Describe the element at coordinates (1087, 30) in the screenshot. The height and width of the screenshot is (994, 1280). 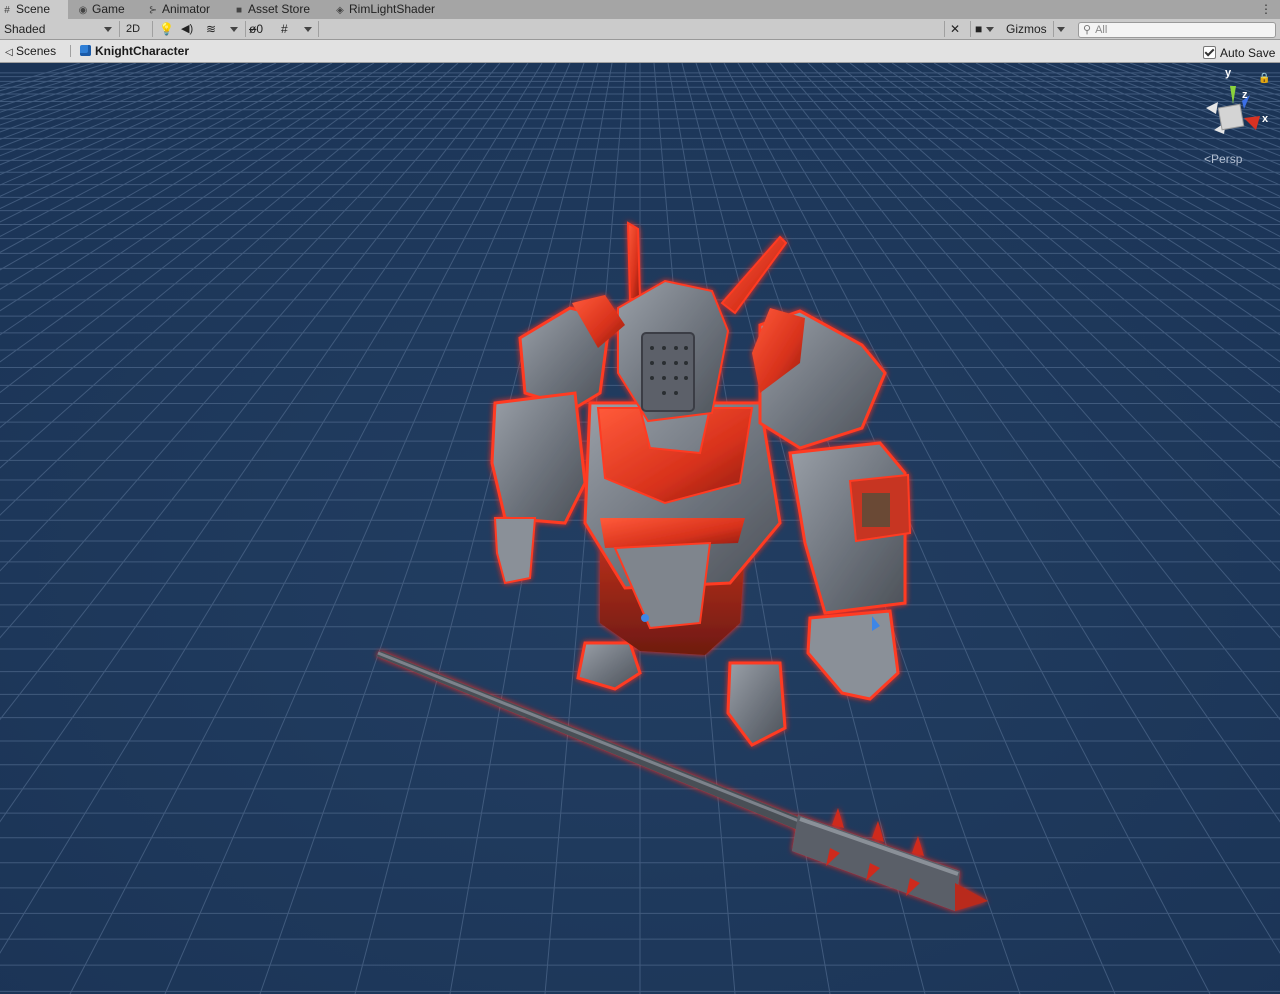
I see `search-icon: ⚲` at that location.